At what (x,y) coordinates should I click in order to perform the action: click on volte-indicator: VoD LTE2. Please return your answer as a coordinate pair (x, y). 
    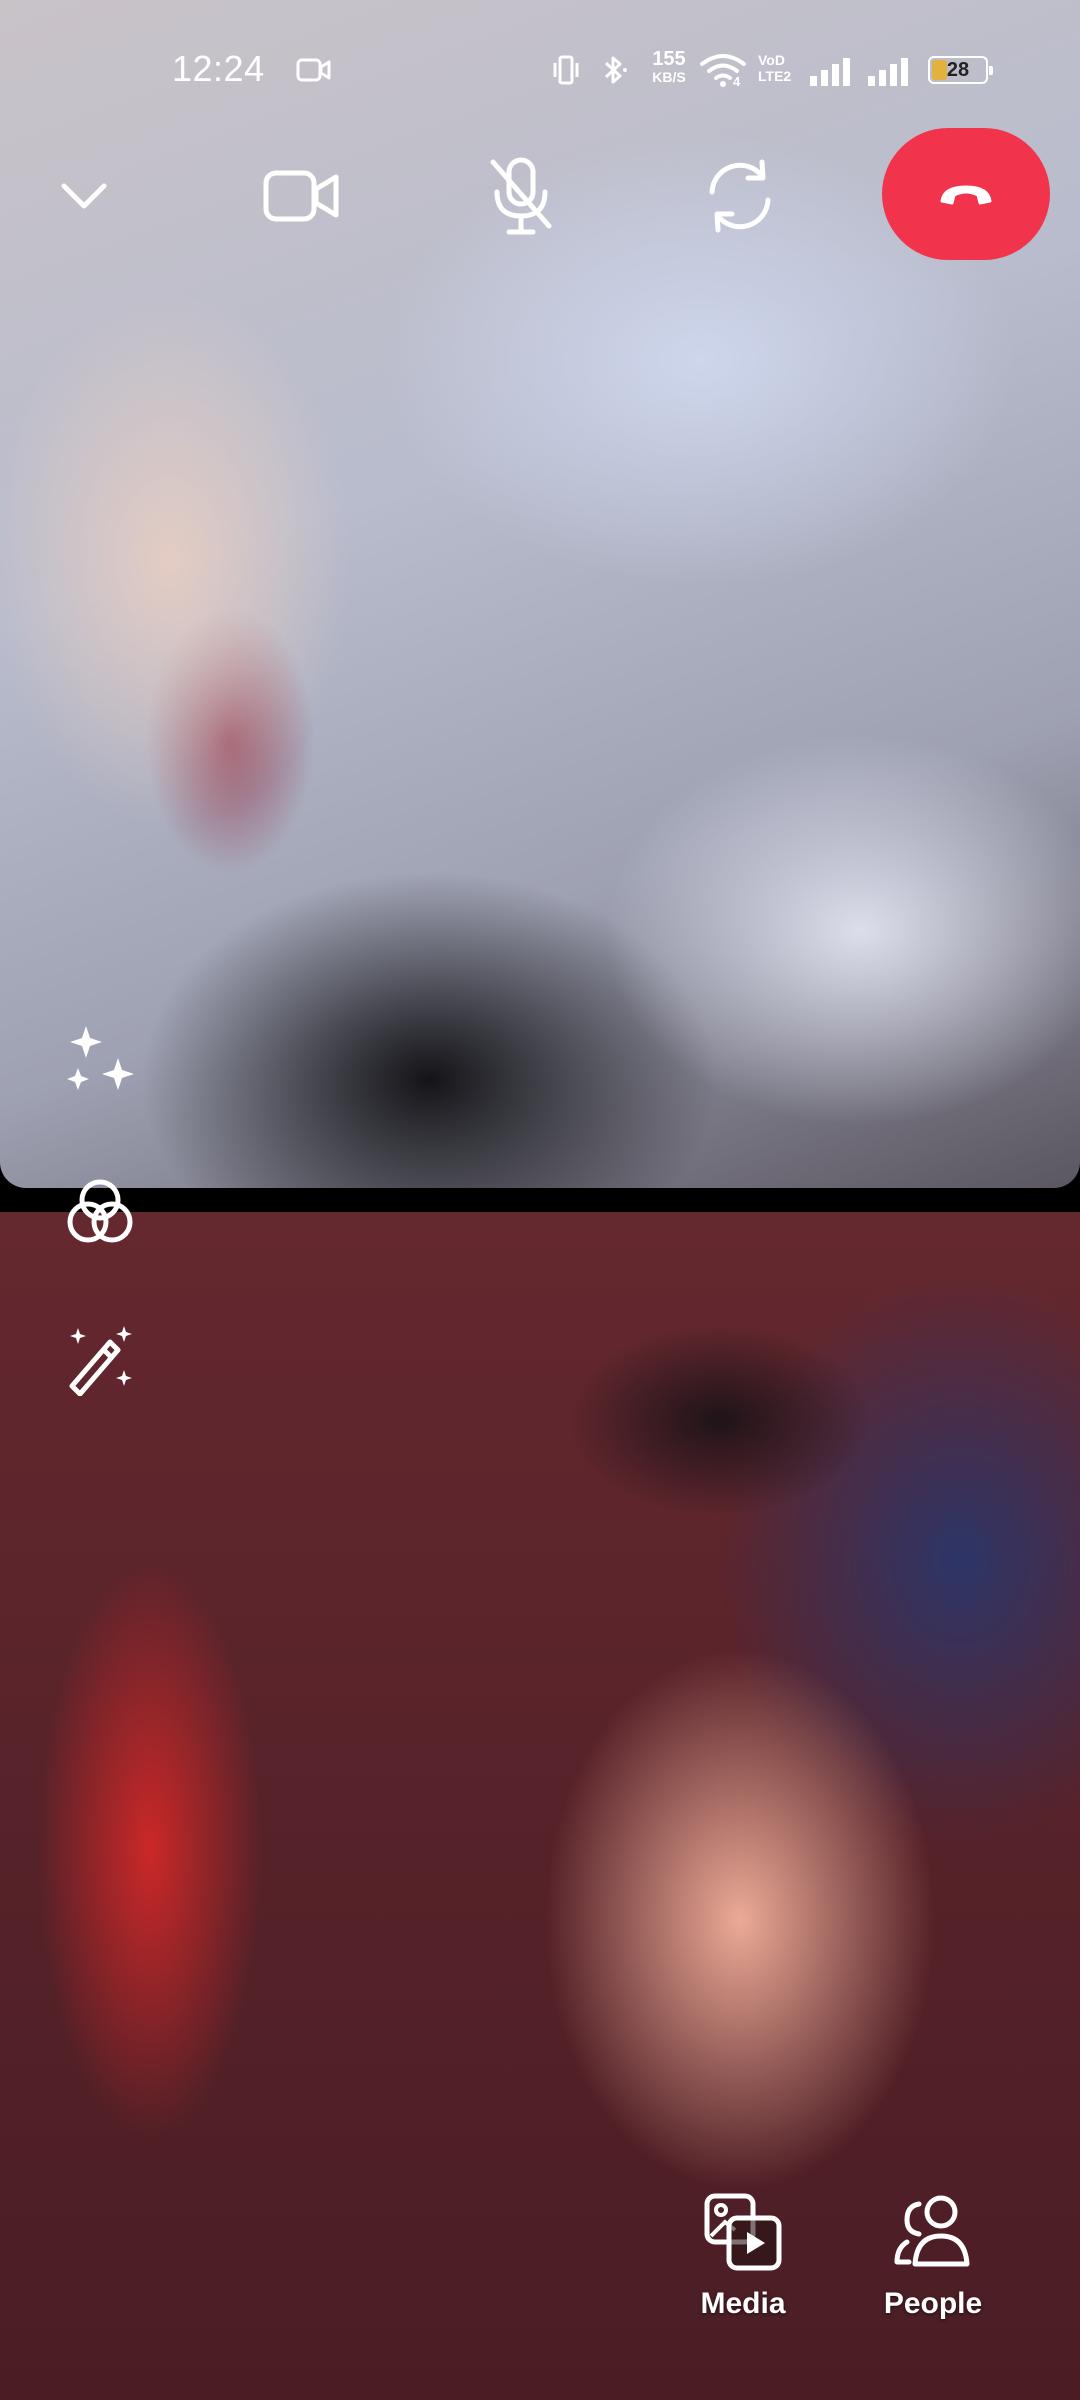
    Looking at the image, I should click on (774, 68).